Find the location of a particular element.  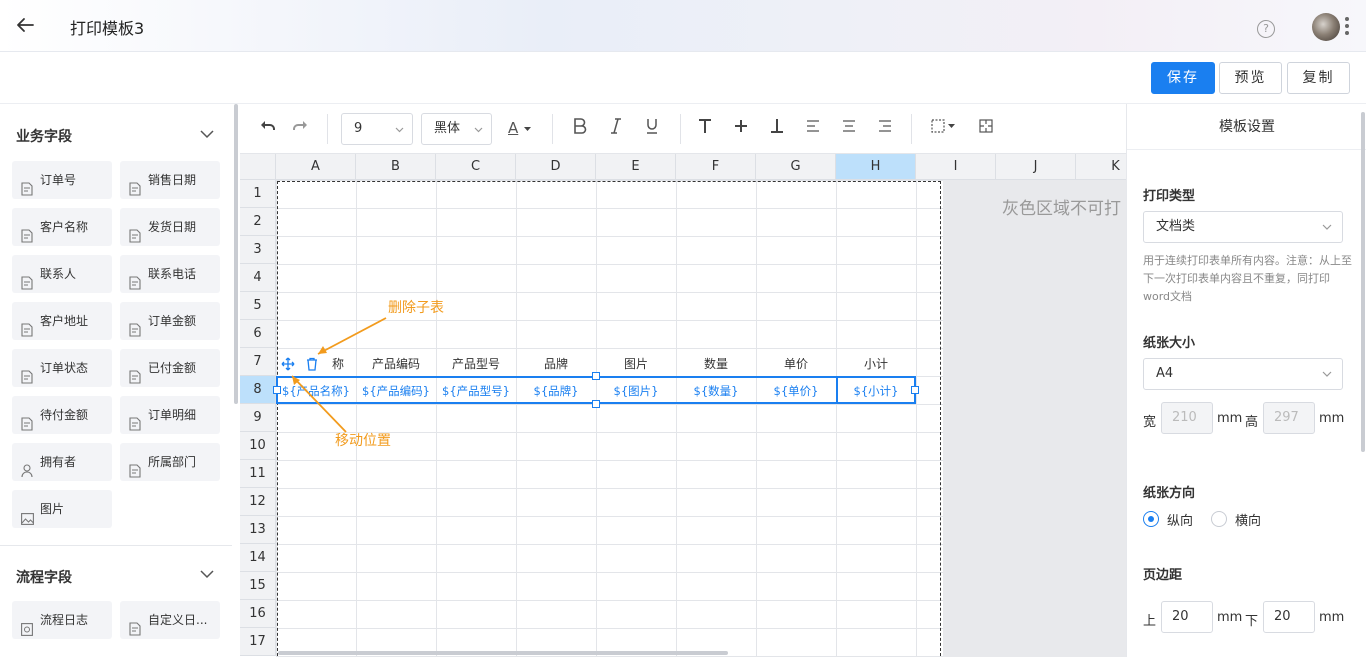

horizontal-scrollbar is located at coordinates (503, 653).